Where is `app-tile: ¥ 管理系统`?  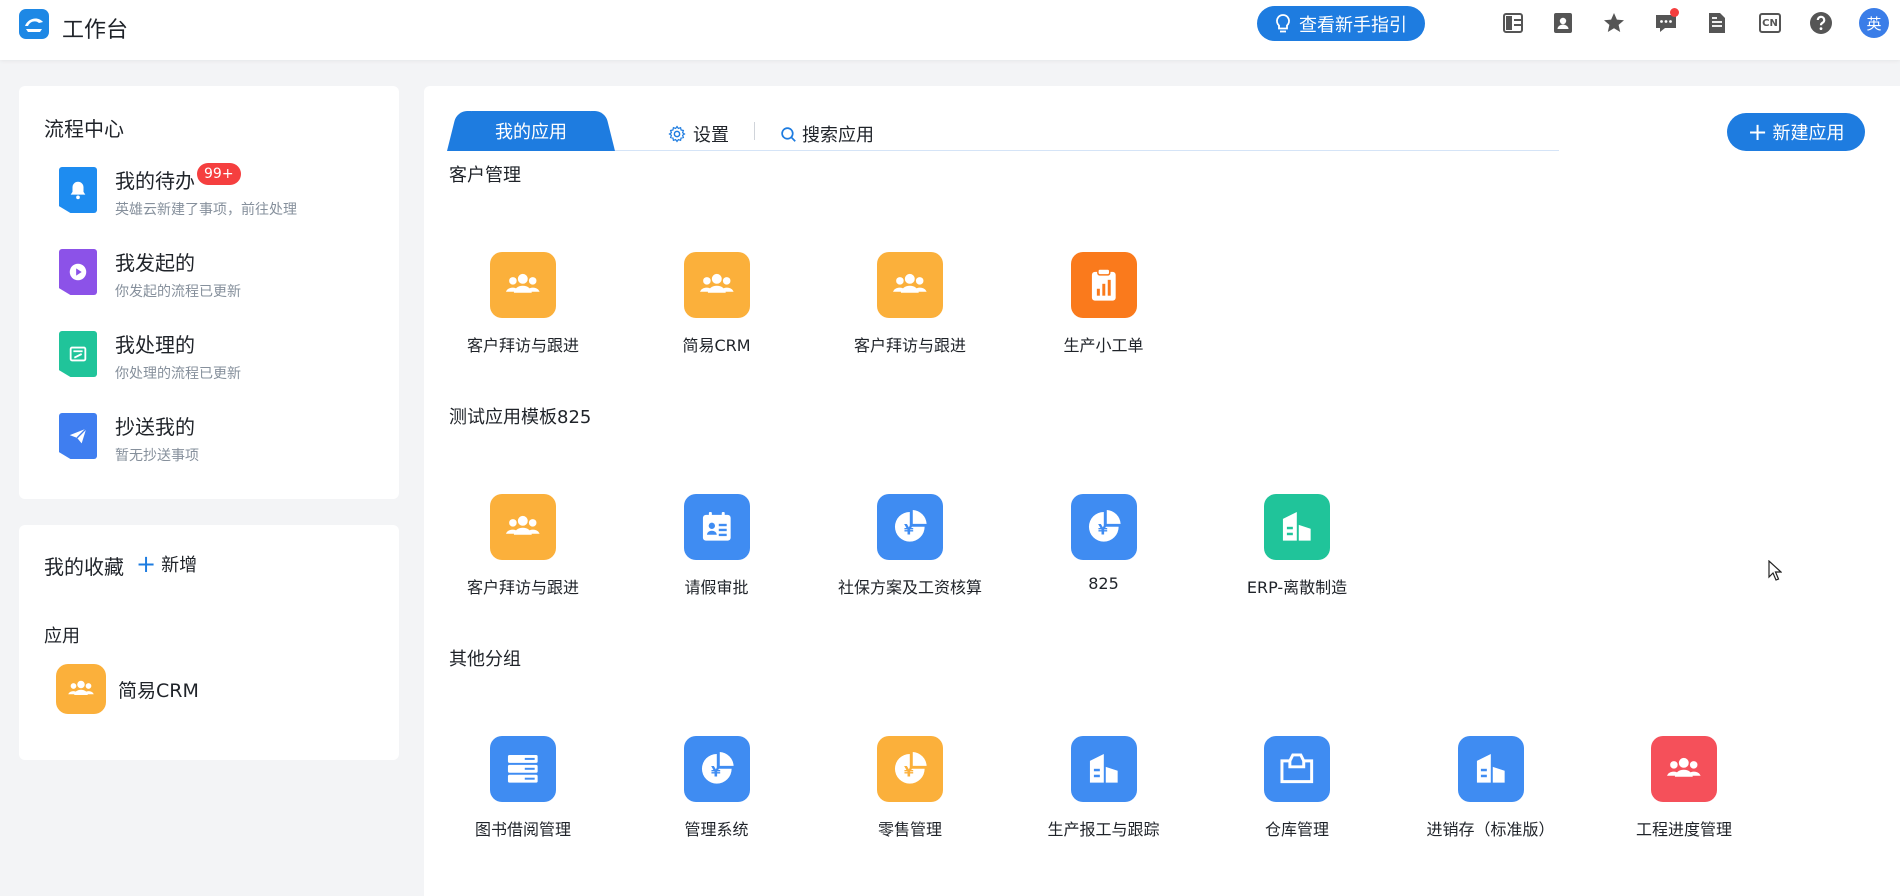 app-tile: ¥ 管理系统 is located at coordinates (717, 791).